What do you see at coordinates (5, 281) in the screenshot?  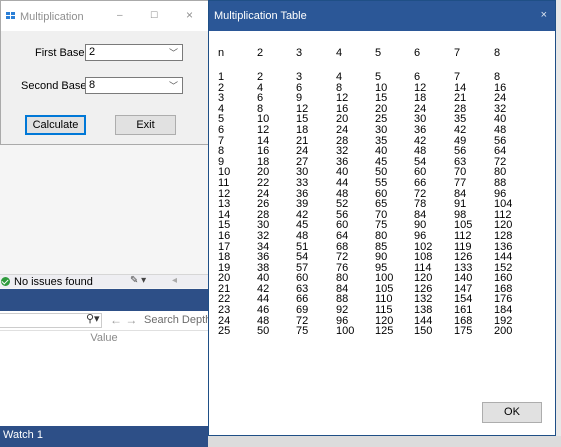 I see `check-circle-icon` at bounding box center [5, 281].